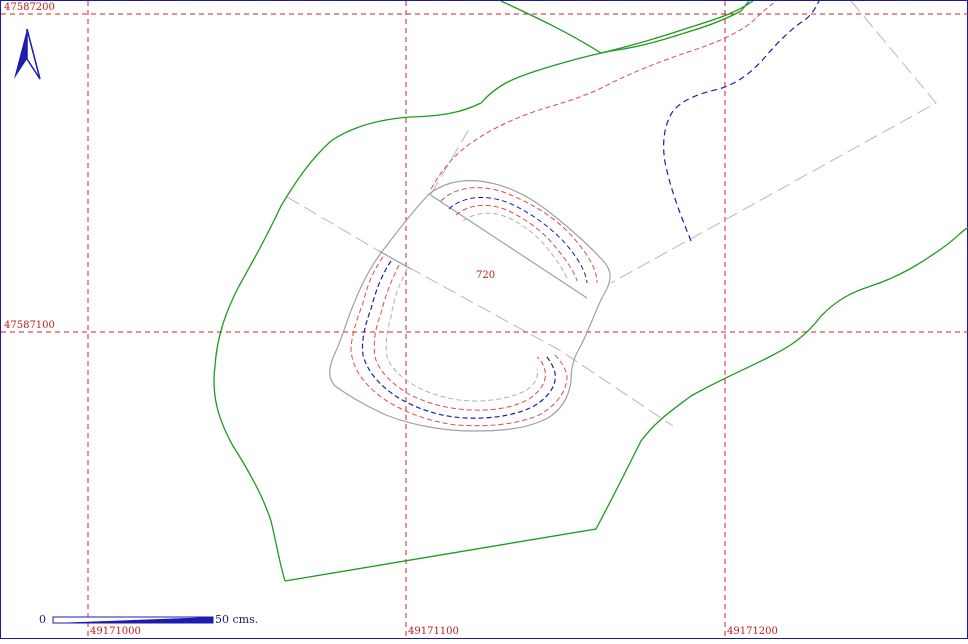 The height and width of the screenshot is (644, 968). What do you see at coordinates (752, 631) in the screenshot?
I see `grid-label-x-3: 49171200` at bounding box center [752, 631].